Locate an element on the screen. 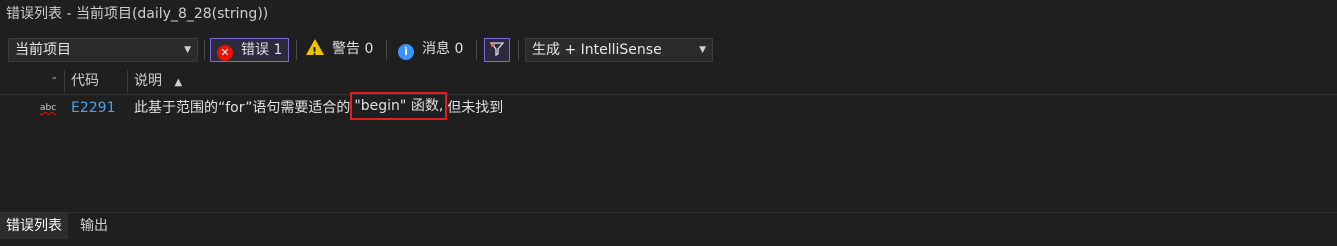  error-description: 此基于范围的“for”语句需要适合的 "begin" 函数, 但未找到 is located at coordinates (319, 106).